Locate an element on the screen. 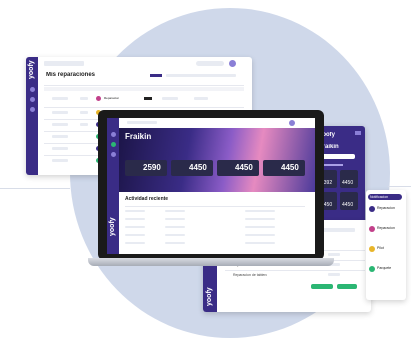 The width and height of the screenshot is (411, 352). laptop-base is located at coordinates (211, 262).